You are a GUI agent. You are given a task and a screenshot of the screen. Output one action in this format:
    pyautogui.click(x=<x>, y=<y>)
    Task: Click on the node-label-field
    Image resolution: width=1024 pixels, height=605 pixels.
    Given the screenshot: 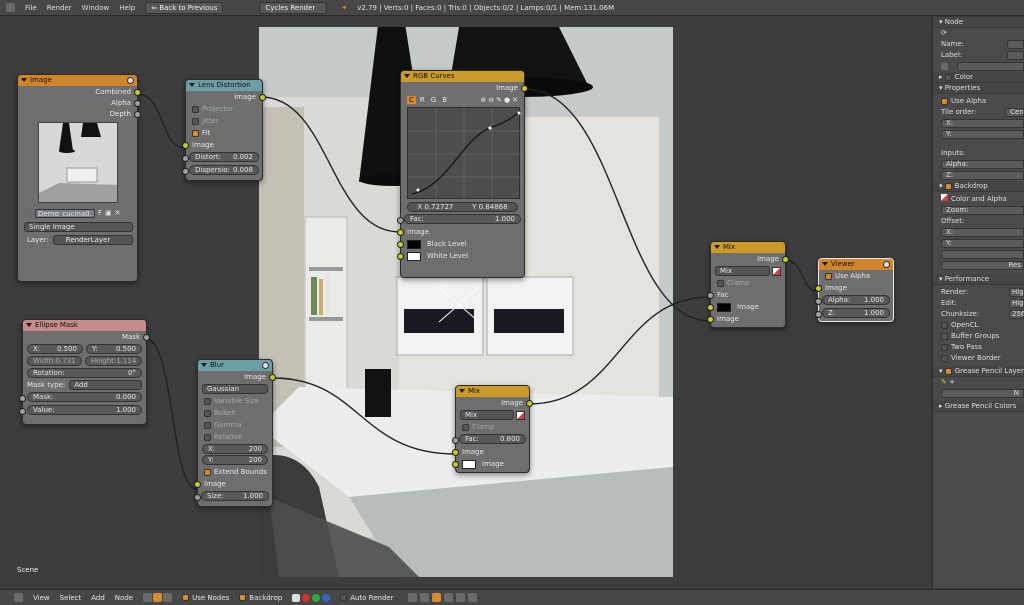 What is the action you would take?
    pyautogui.click(x=1015, y=55)
    